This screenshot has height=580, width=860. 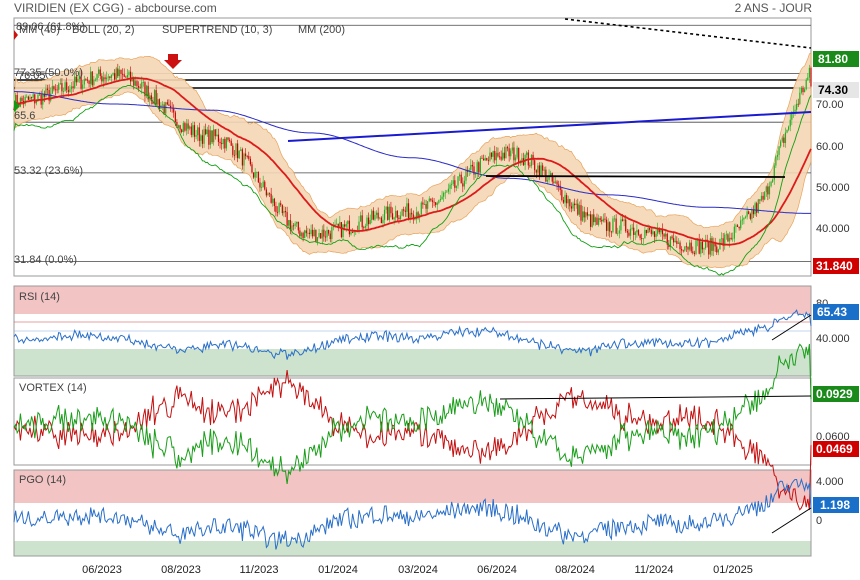 What do you see at coordinates (418, 570) in the screenshot?
I see `x-label: 03/2024` at bounding box center [418, 570].